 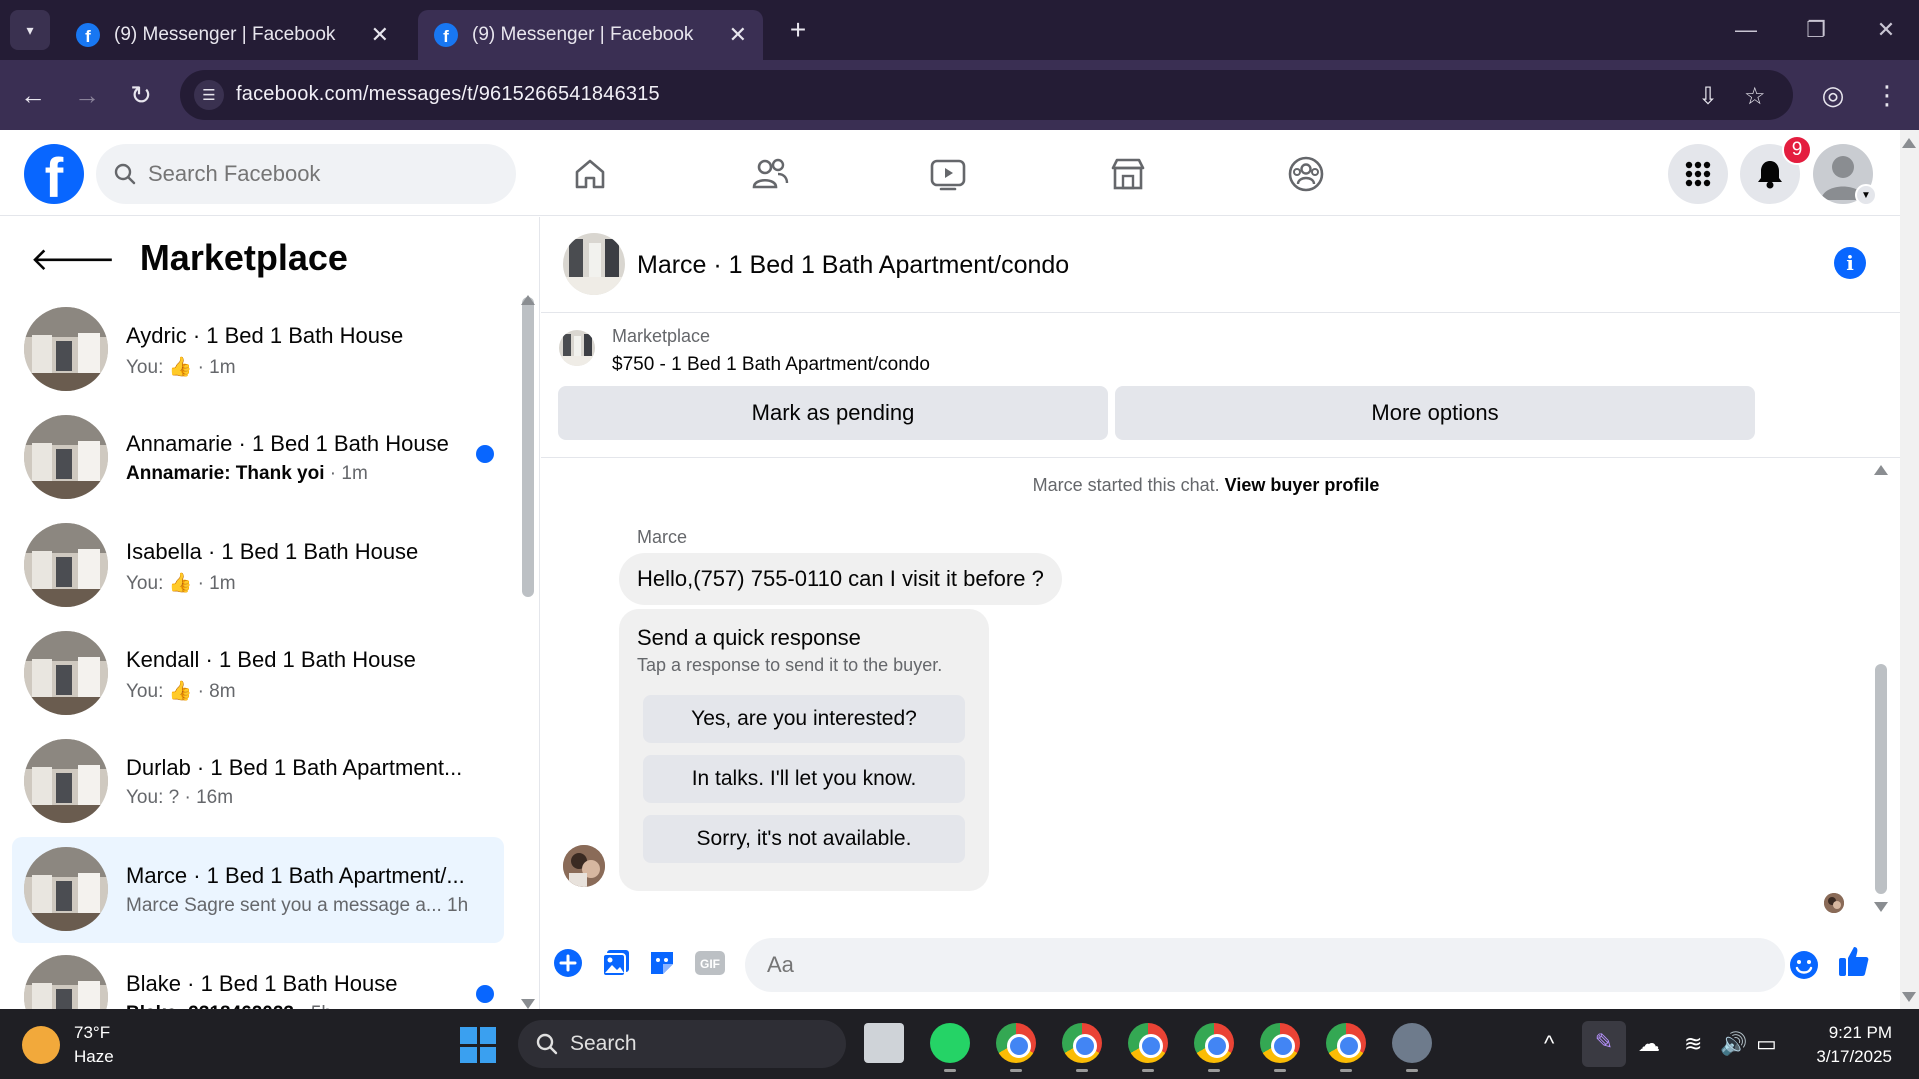 What do you see at coordinates (262, 983) in the screenshot?
I see `conversation-name: Blake · 1 Bed 1 Bath House` at bounding box center [262, 983].